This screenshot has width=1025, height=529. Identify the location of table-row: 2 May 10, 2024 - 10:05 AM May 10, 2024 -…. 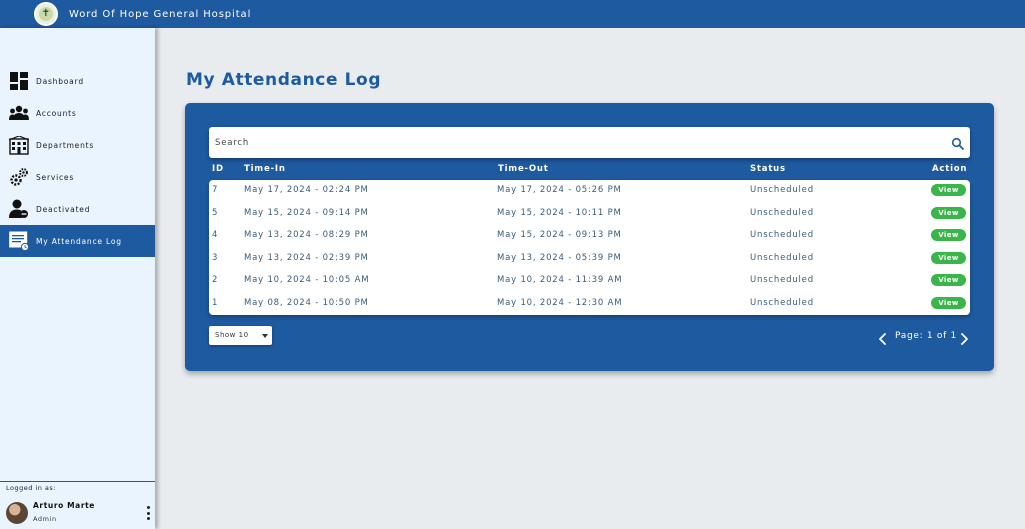
(589, 281).